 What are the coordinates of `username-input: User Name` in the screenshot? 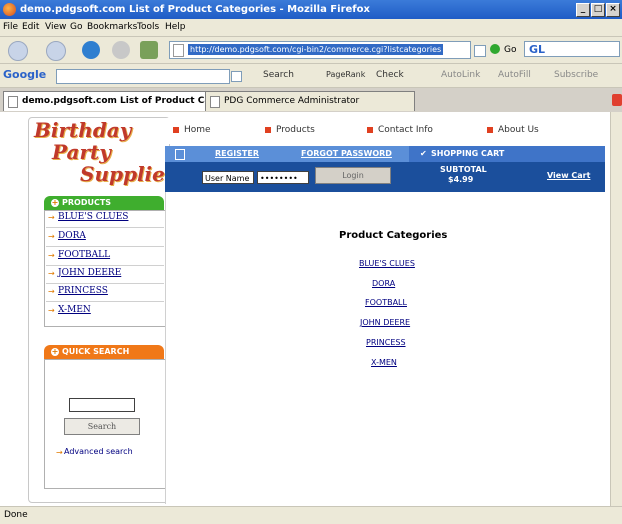 It's located at (228, 177).